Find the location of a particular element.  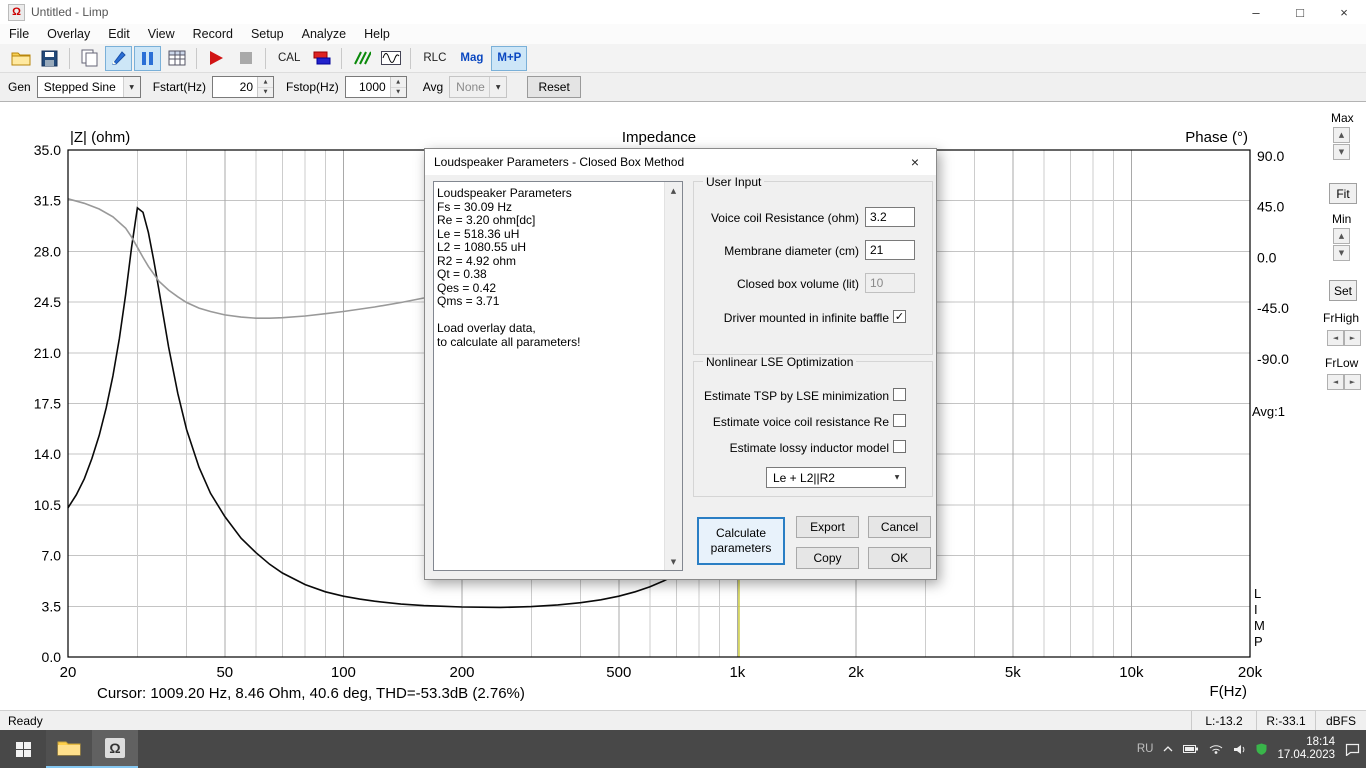

estimate-re-checkbox is located at coordinates (899, 420).